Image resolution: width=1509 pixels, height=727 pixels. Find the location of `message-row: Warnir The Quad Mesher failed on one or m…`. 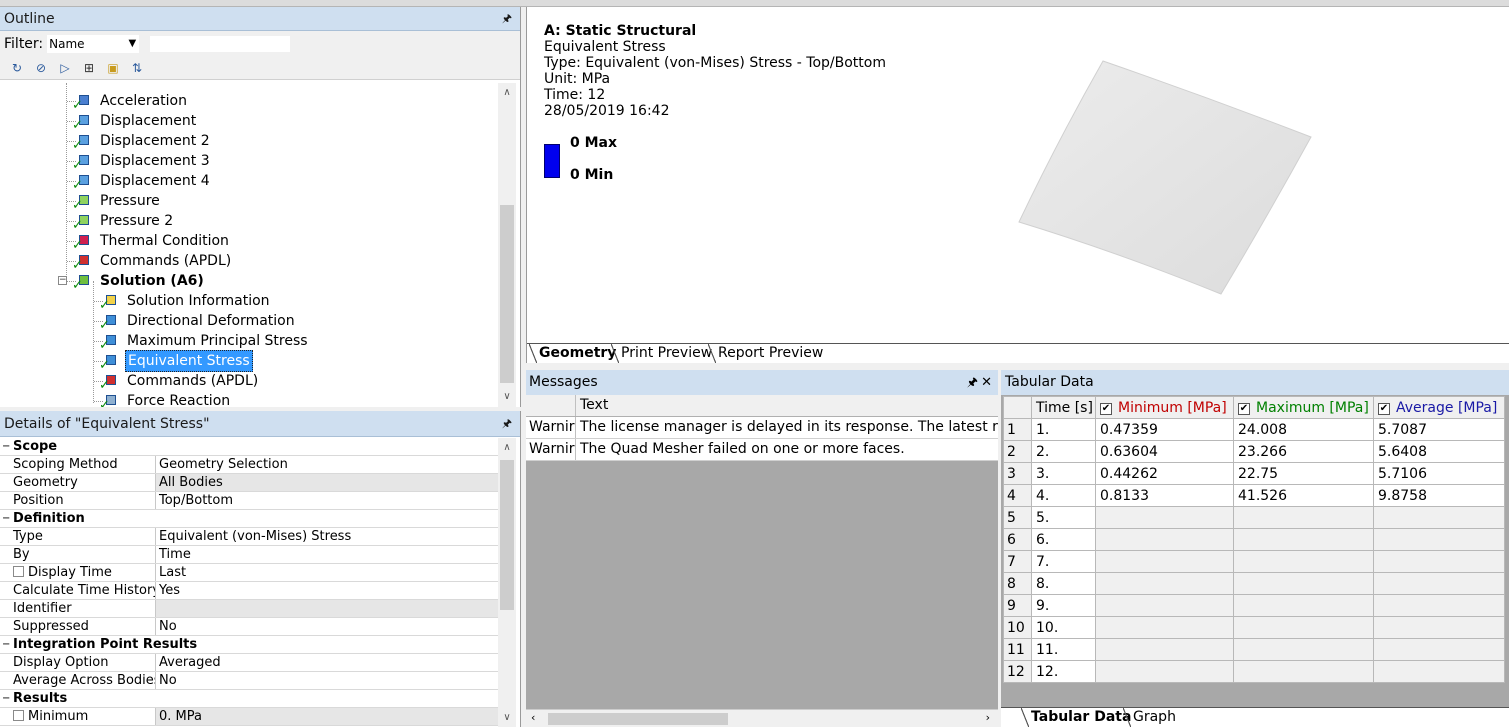

message-row: Warnir The Quad Mesher failed on one or m… is located at coordinates (762, 450).